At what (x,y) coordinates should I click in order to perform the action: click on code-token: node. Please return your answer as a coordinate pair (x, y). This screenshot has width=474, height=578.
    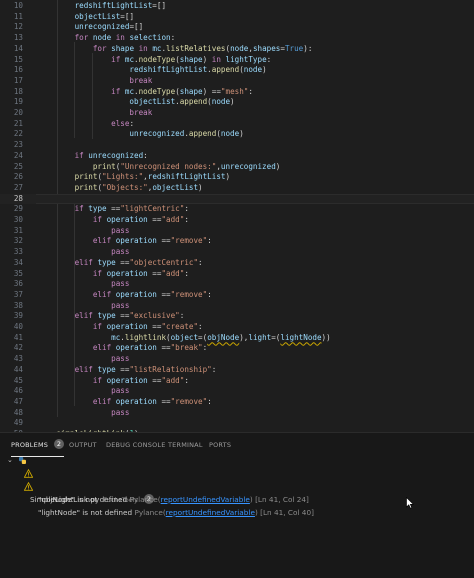
    Looking at the image, I should click on (253, 70).